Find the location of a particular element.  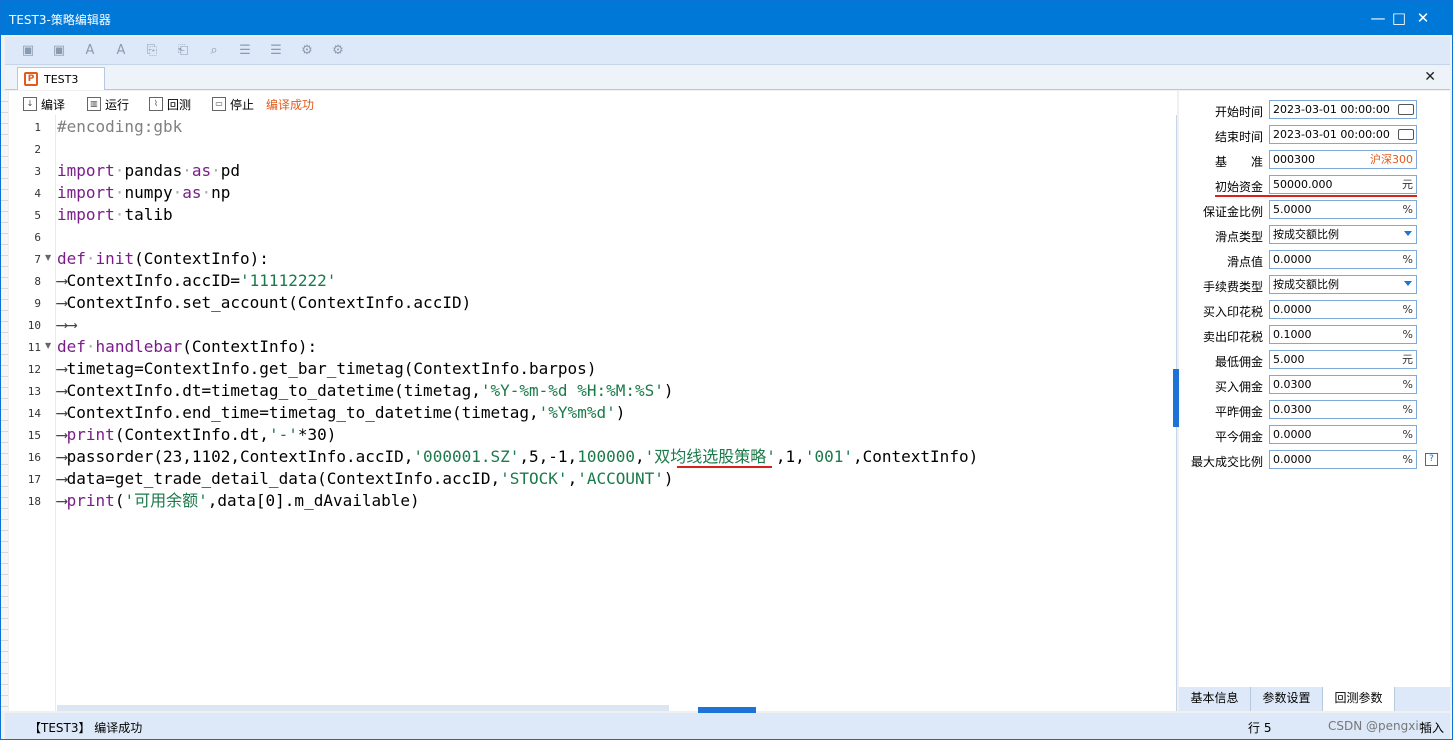

window-title: TEST3-策略编辑器 is located at coordinates (60, 20).